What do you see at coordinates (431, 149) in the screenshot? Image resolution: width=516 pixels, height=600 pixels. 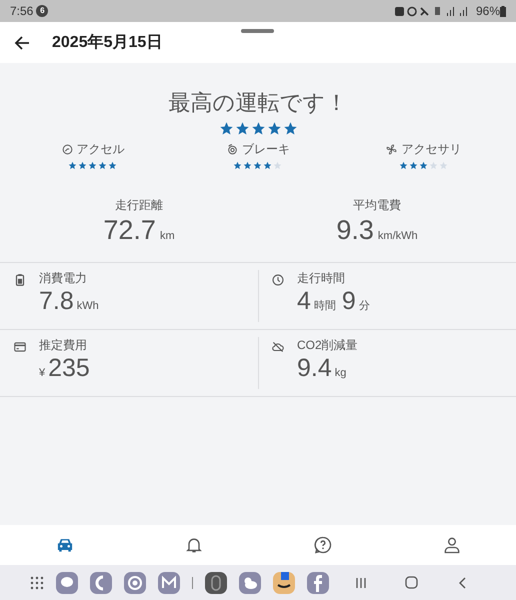 I see `category-label: アクセサリ` at bounding box center [431, 149].